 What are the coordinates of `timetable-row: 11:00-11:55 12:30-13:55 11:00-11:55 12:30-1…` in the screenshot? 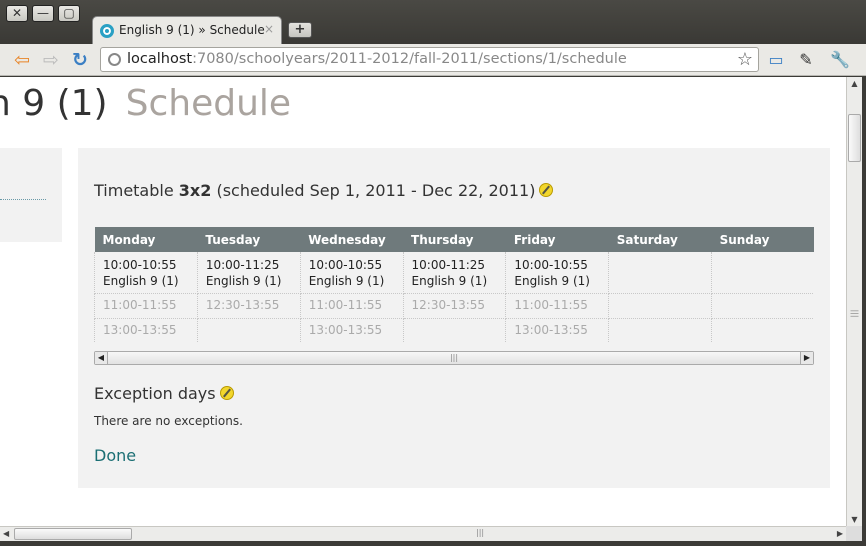 It's located at (454, 305).